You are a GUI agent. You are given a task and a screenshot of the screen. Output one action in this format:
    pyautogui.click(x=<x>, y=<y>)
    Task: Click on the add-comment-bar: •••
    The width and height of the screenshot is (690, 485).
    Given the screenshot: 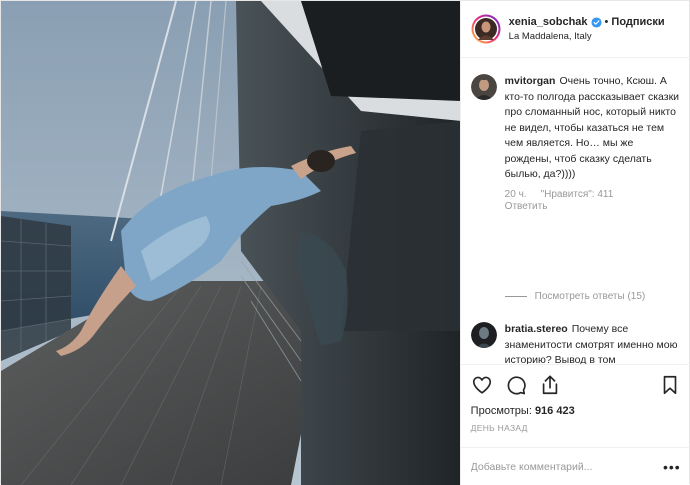 What is the action you would take?
    pyautogui.click(x=575, y=466)
    